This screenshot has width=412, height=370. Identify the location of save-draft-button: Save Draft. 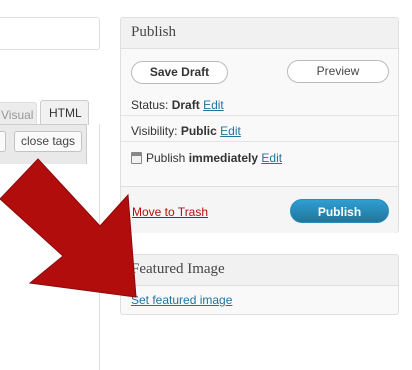
(179, 72).